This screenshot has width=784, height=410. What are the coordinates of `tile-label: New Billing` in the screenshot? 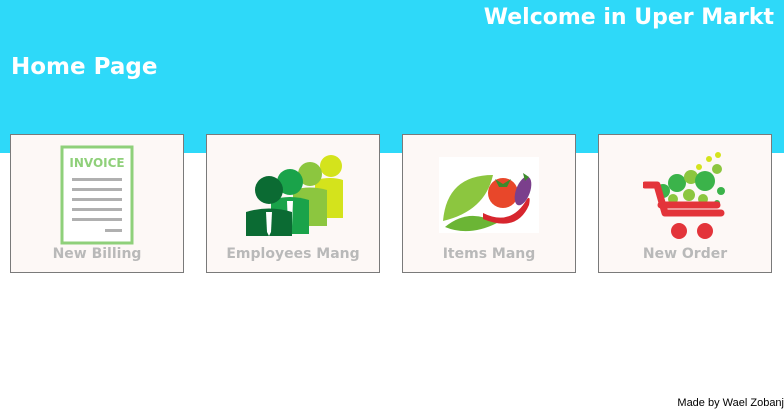 It's located at (97, 254).